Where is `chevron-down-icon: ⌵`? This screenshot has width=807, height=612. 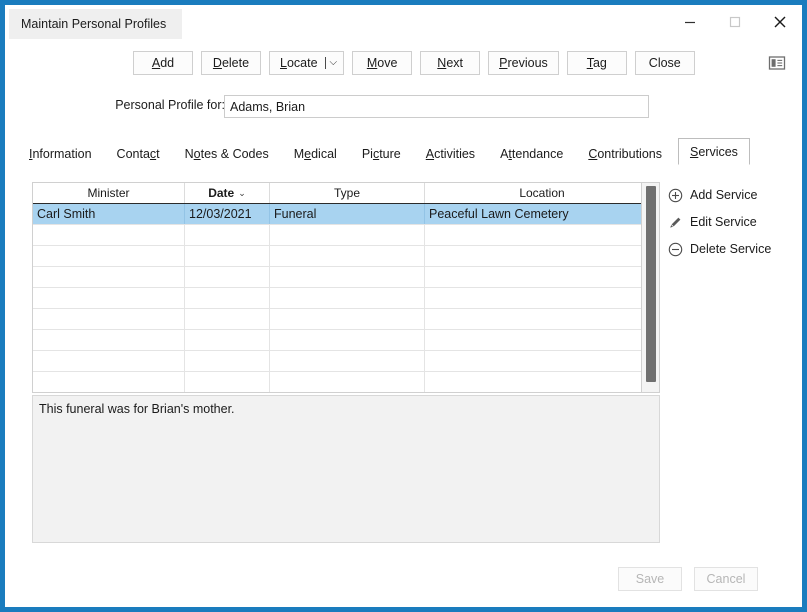 chevron-down-icon: ⌵ is located at coordinates (334, 63).